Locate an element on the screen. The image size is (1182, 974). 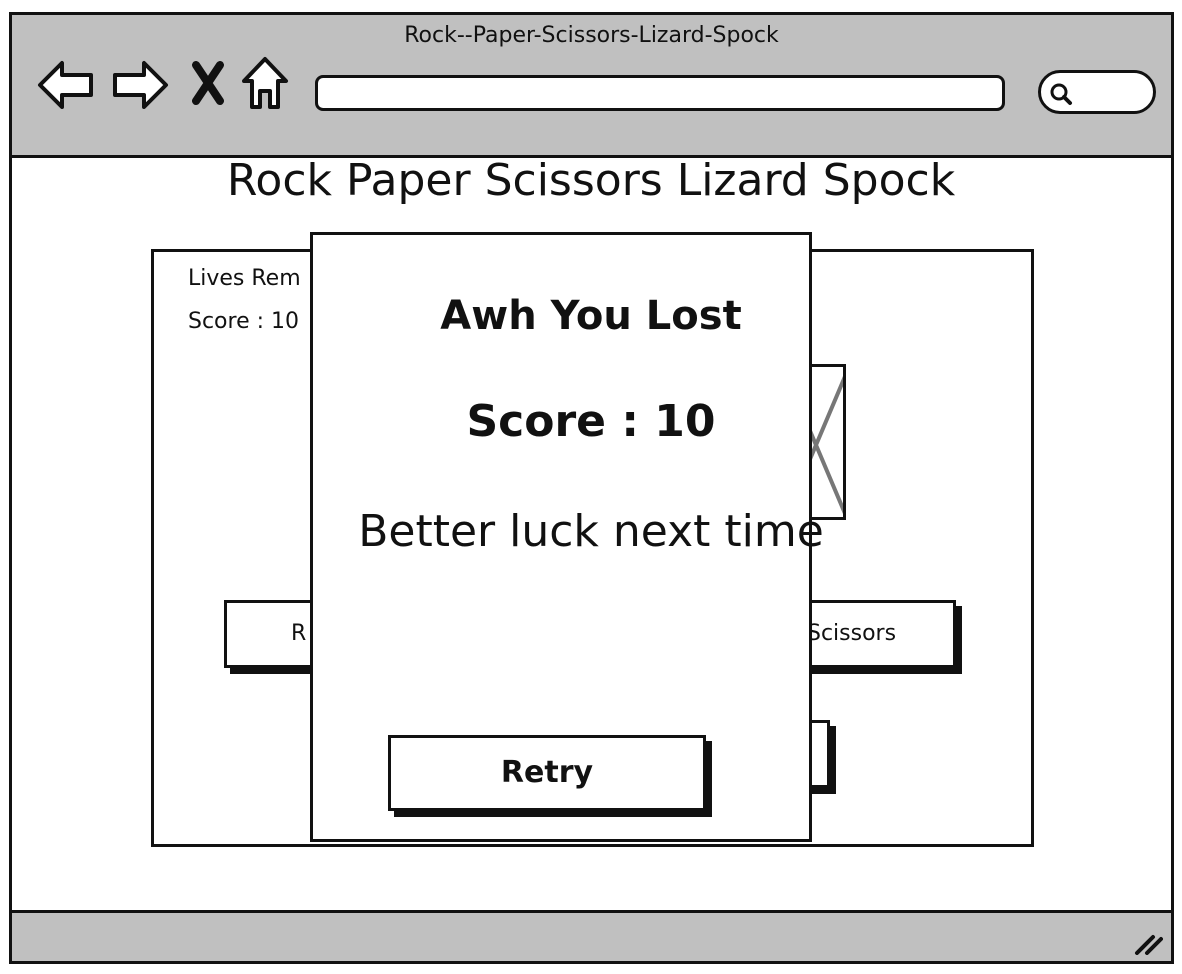
modal-score: Score : 10 is located at coordinates (591, 421).